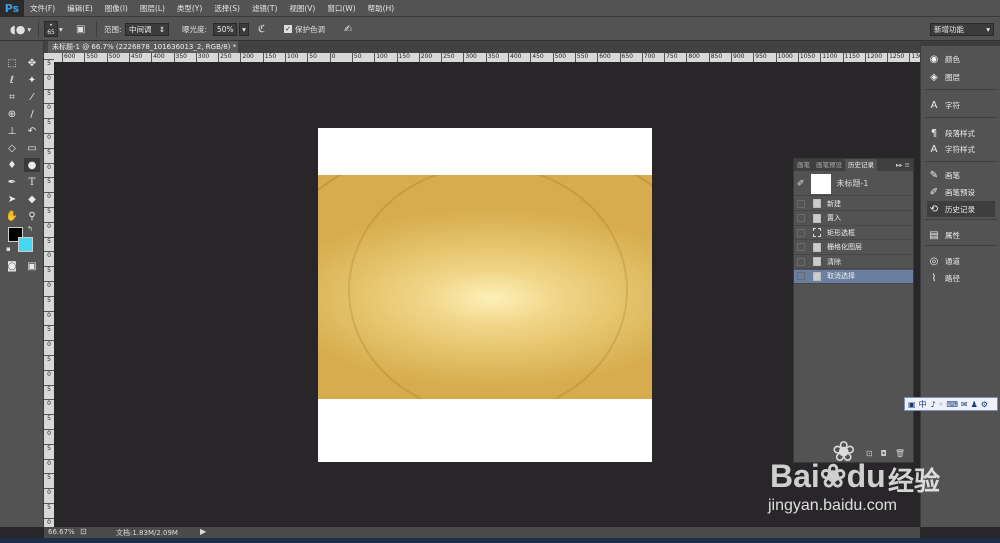 This screenshot has height=543, width=1000. What do you see at coordinates (801, 183) in the screenshot?
I see `history-brush-source-icon: ✐` at bounding box center [801, 183].